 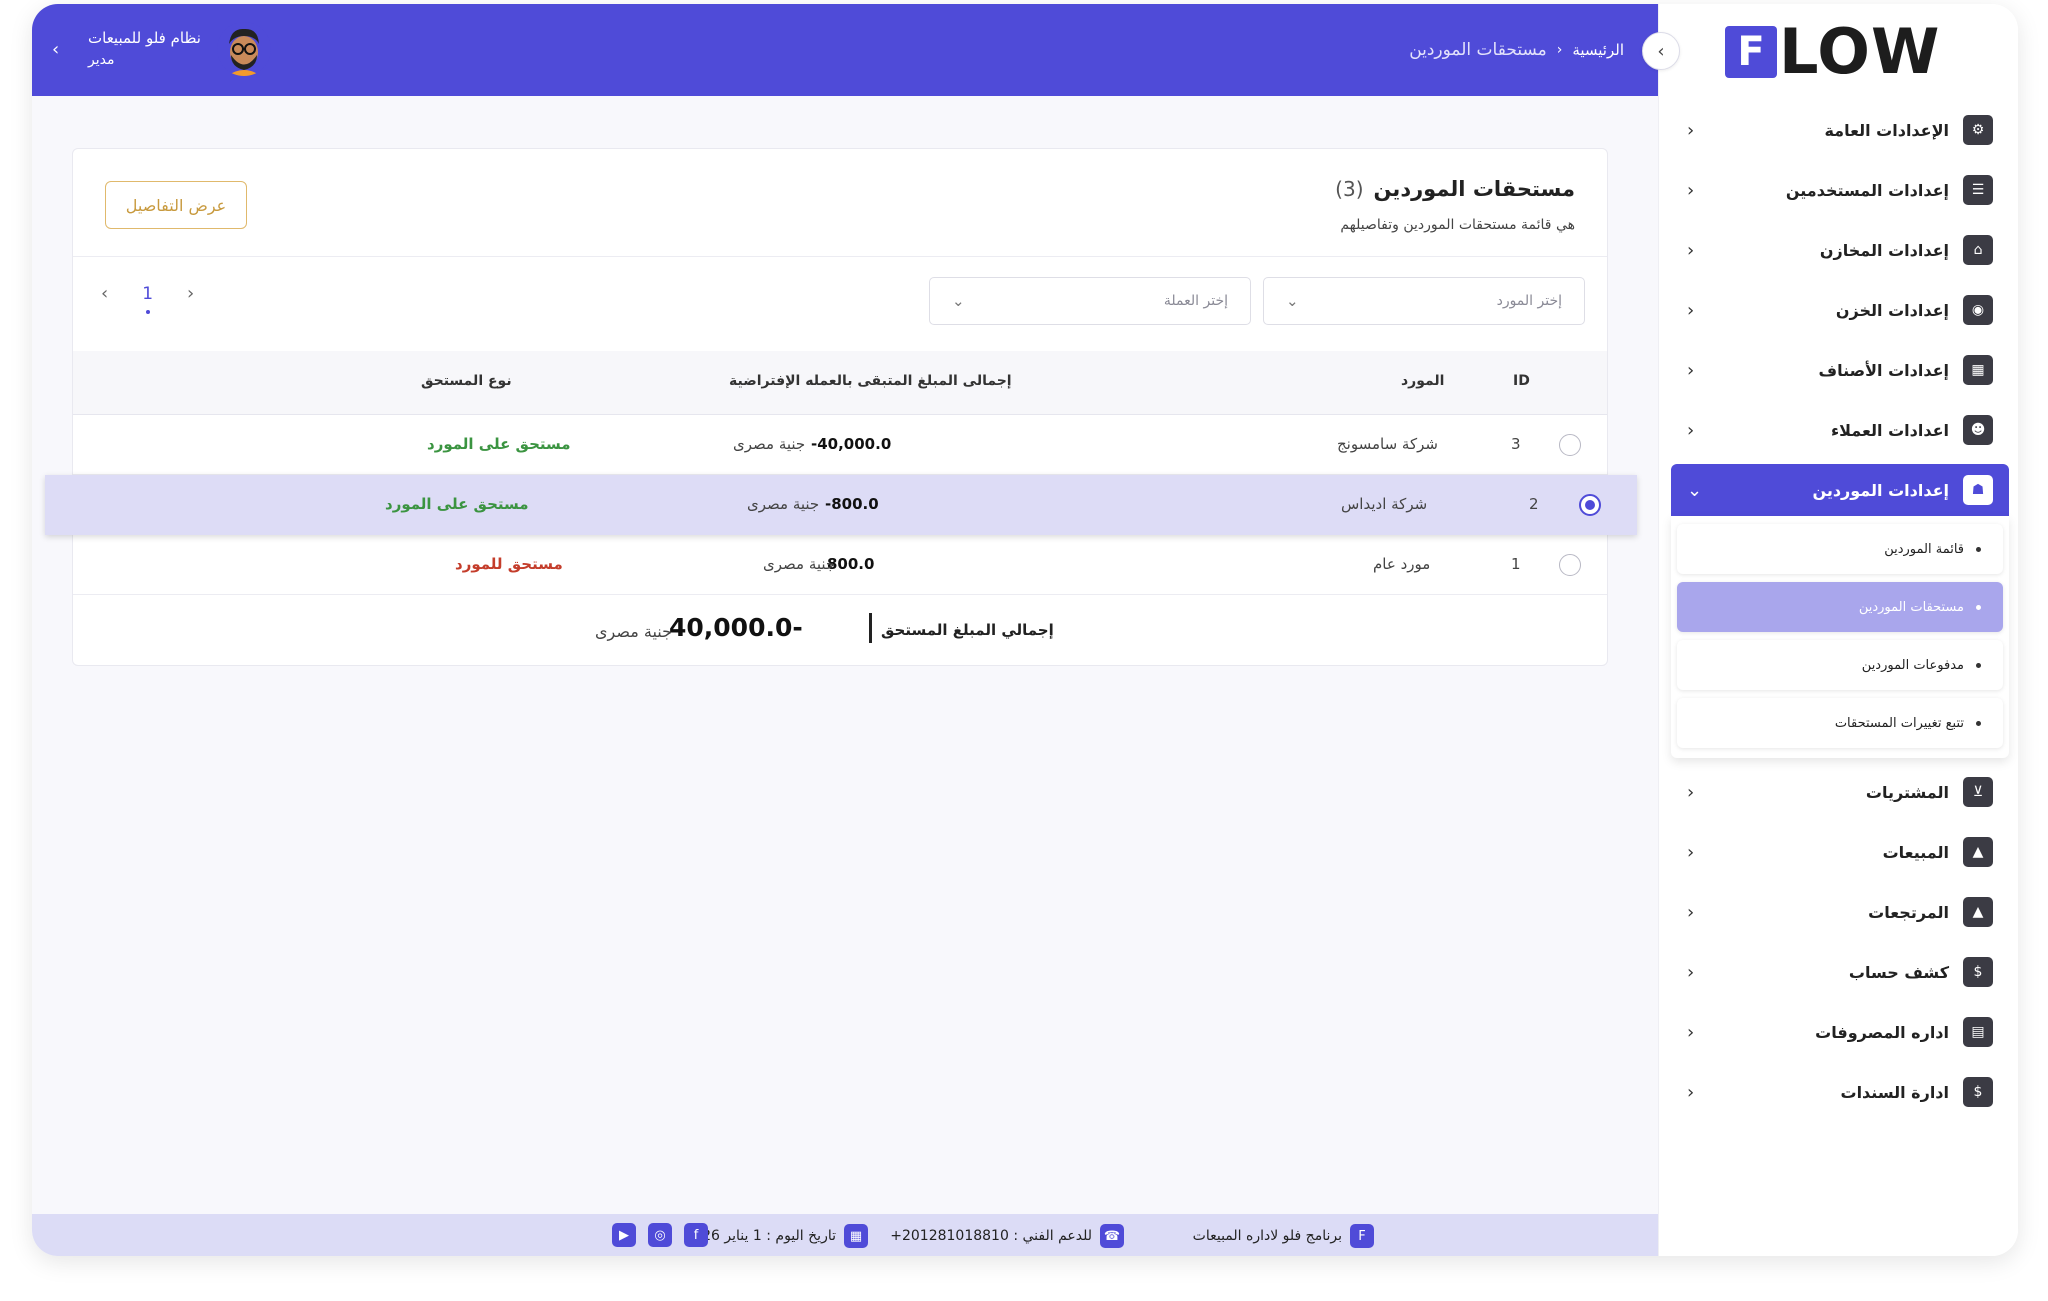 What do you see at coordinates (466, 381) in the screenshot?
I see `column-header-type: نوع المستحق` at bounding box center [466, 381].